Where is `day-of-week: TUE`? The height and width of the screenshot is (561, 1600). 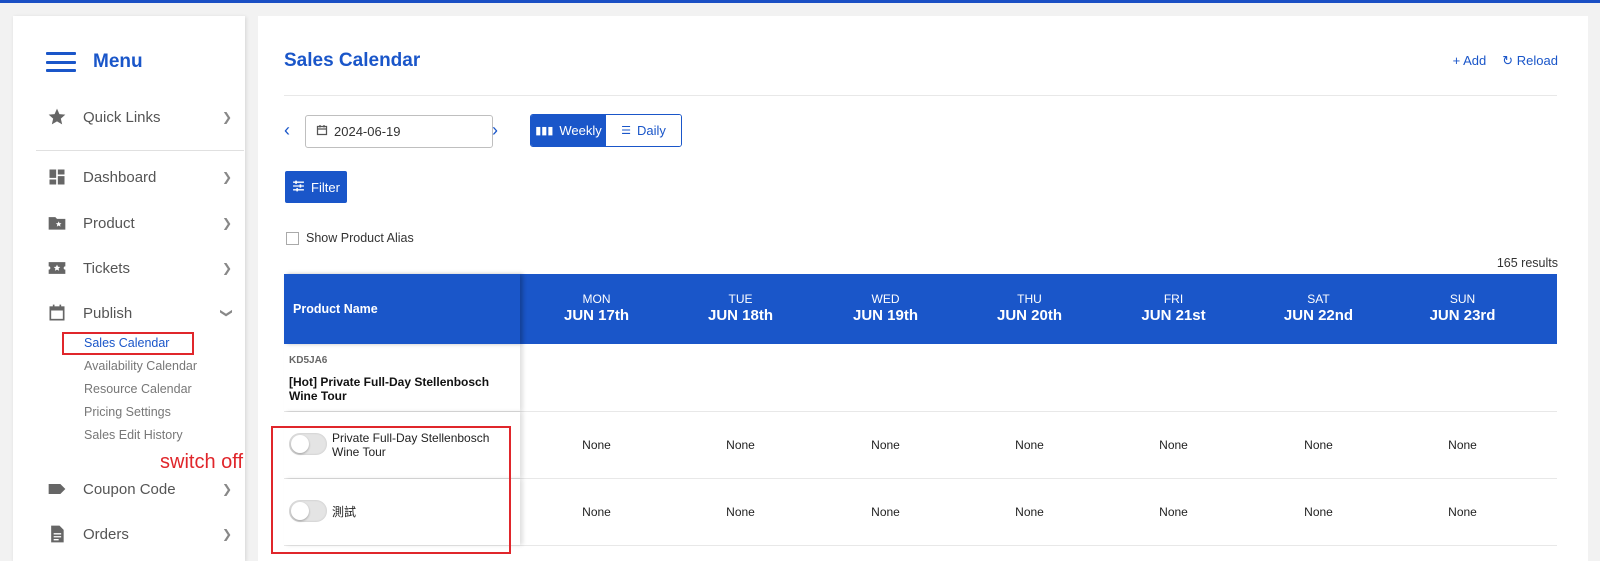 day-of-week: TUE is located at coordinates (740, 299).